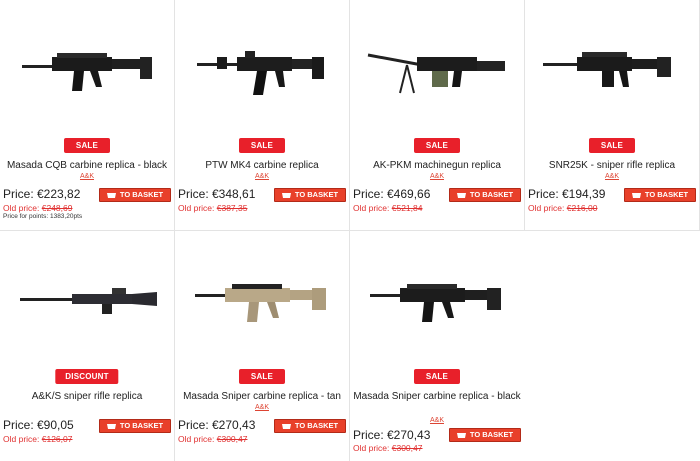 This screenshot has height=461, width=700. Describe the element at coordinates (217, 194) in the screenshot. I see `product-price: Price: €348,61` at that location.